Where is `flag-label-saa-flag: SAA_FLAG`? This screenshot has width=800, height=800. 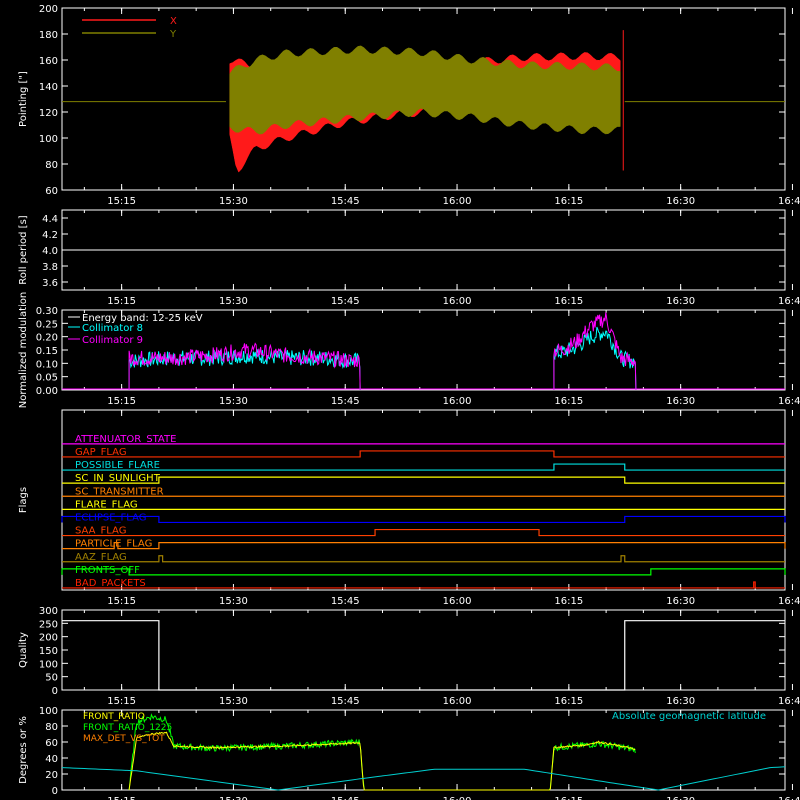 flag-label-saa-flag: SAA_FLAG is located at coordinates (100, 531).